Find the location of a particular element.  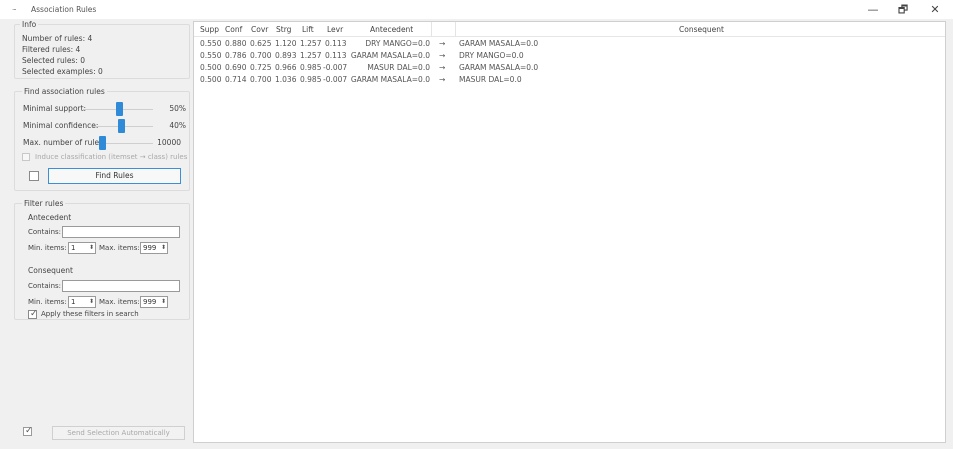

column-header-strg: Strg is located at coordinates (283, 29).